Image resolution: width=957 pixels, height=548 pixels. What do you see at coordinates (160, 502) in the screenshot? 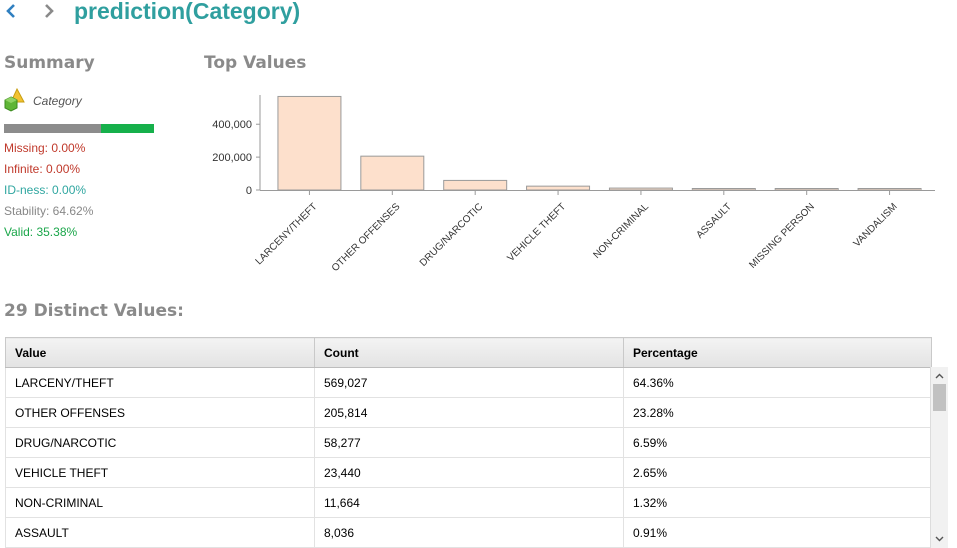
I see `cell-value: NON-CRIMINAL` at bounding box center [160, 502].